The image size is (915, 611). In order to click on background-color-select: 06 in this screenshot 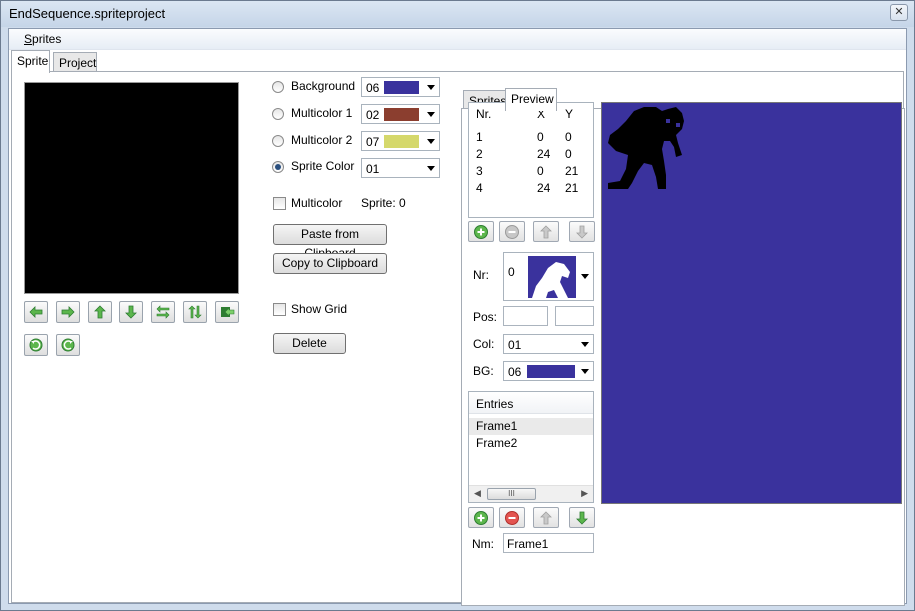, I will do `click(400, 87)`.